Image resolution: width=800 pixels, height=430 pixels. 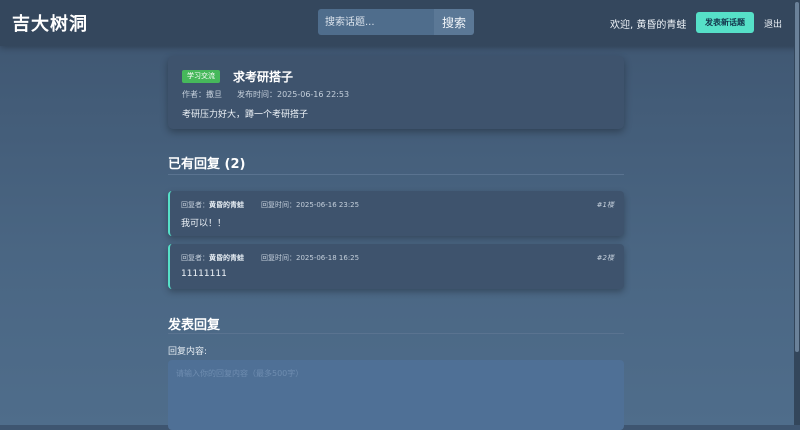 I want to click on top-nav-bar: 吉大树洞 搜索 欢迎, 黄昏的青蛙 发表新话题 退出, so click(x=400, y=23).